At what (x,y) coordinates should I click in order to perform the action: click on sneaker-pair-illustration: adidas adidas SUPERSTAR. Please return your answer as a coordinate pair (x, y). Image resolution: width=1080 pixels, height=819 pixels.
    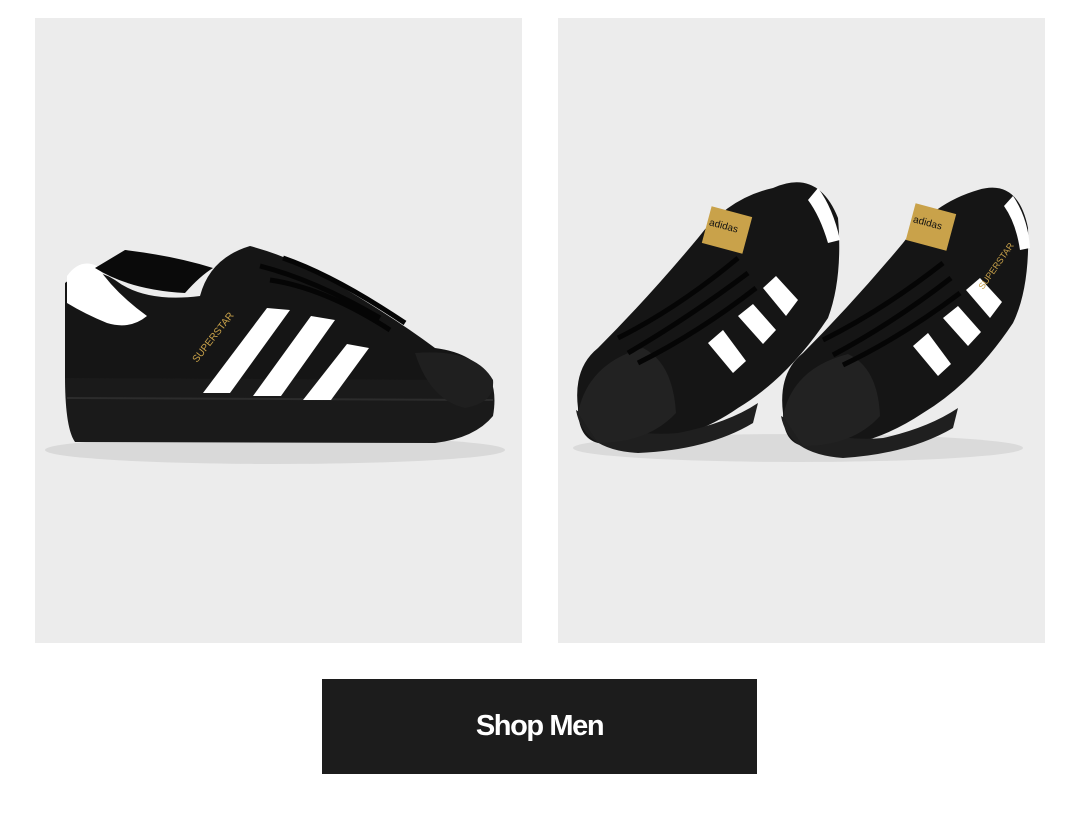
    Looking at the image, I should click on (801, 322).